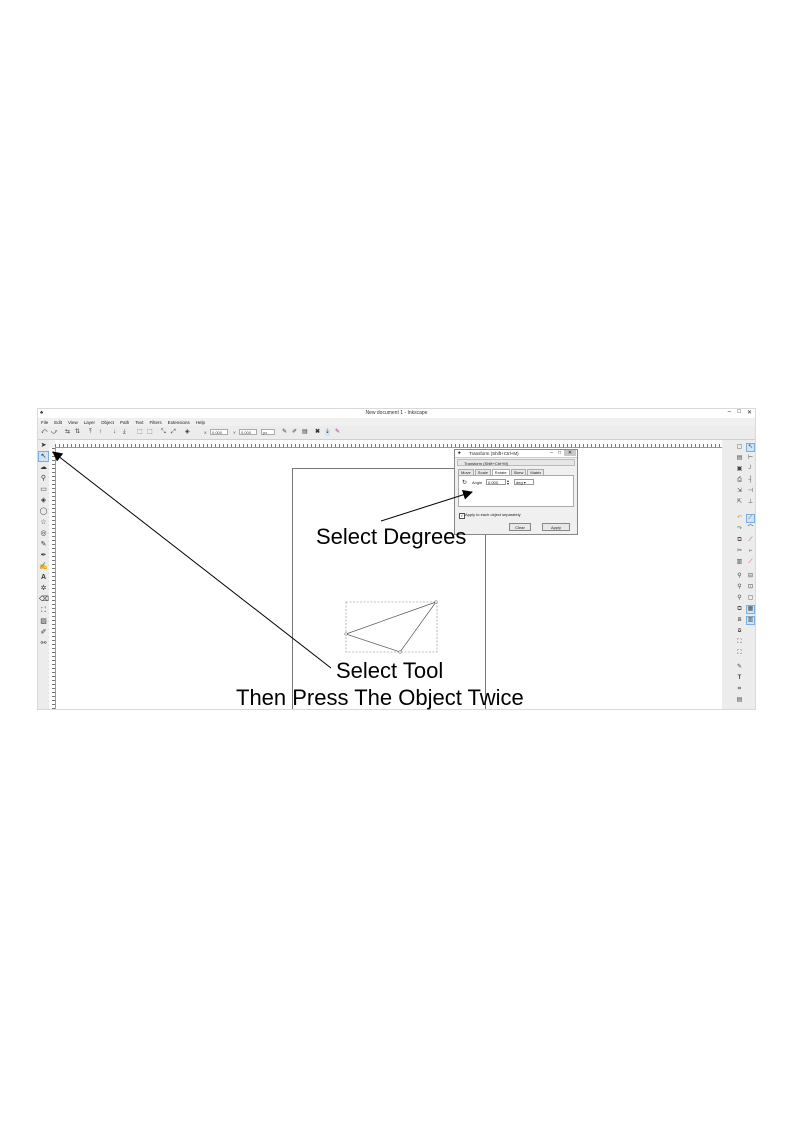 Image resolution: width=794 pixels, height=1123 pixels. I want to click on select-degrees-callout: Select Degrees, so click(391, 536).